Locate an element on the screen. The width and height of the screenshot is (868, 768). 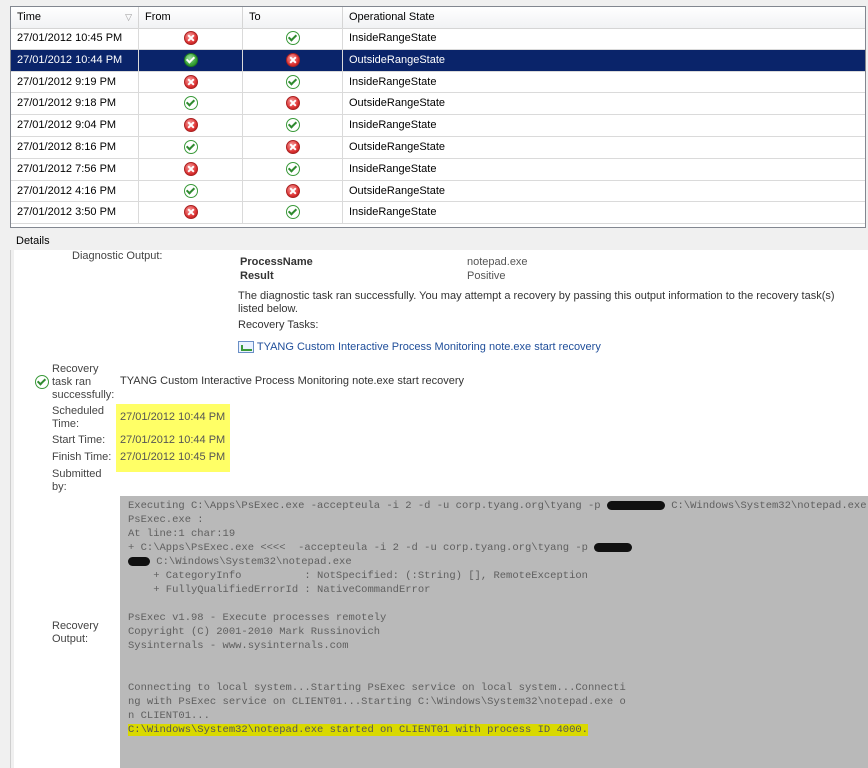
table-row: 27/01/2012 9:18 PM OutsideRangeState is located at coordinates (438, 104).